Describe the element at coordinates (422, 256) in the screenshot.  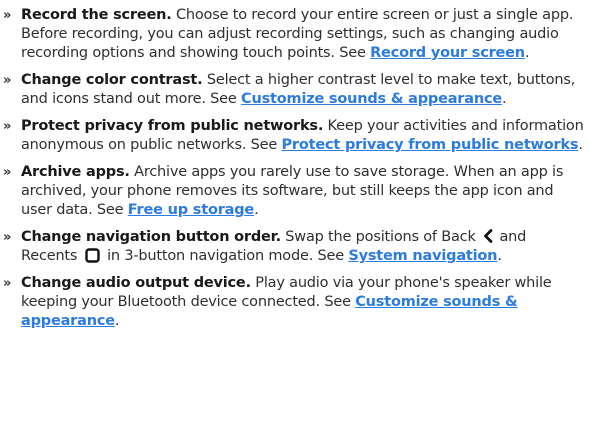
I see `system-navigation-link: System navigation` at that location.